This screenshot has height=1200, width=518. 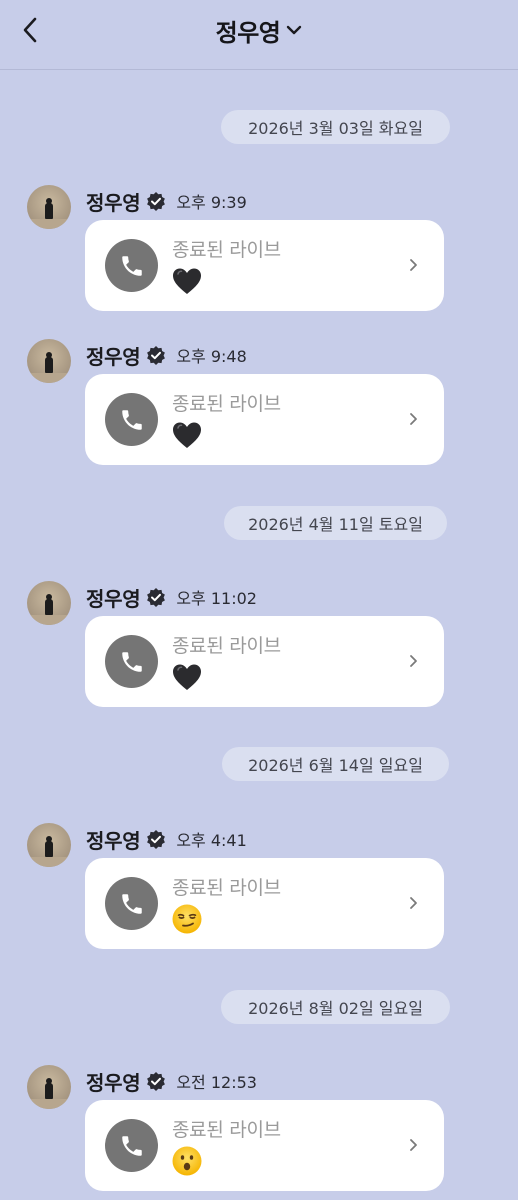 What do you see at coordinates (216, 598) in the screenshot?
I see `message-time: 오후 11:02` at bounding box center [216, 598].